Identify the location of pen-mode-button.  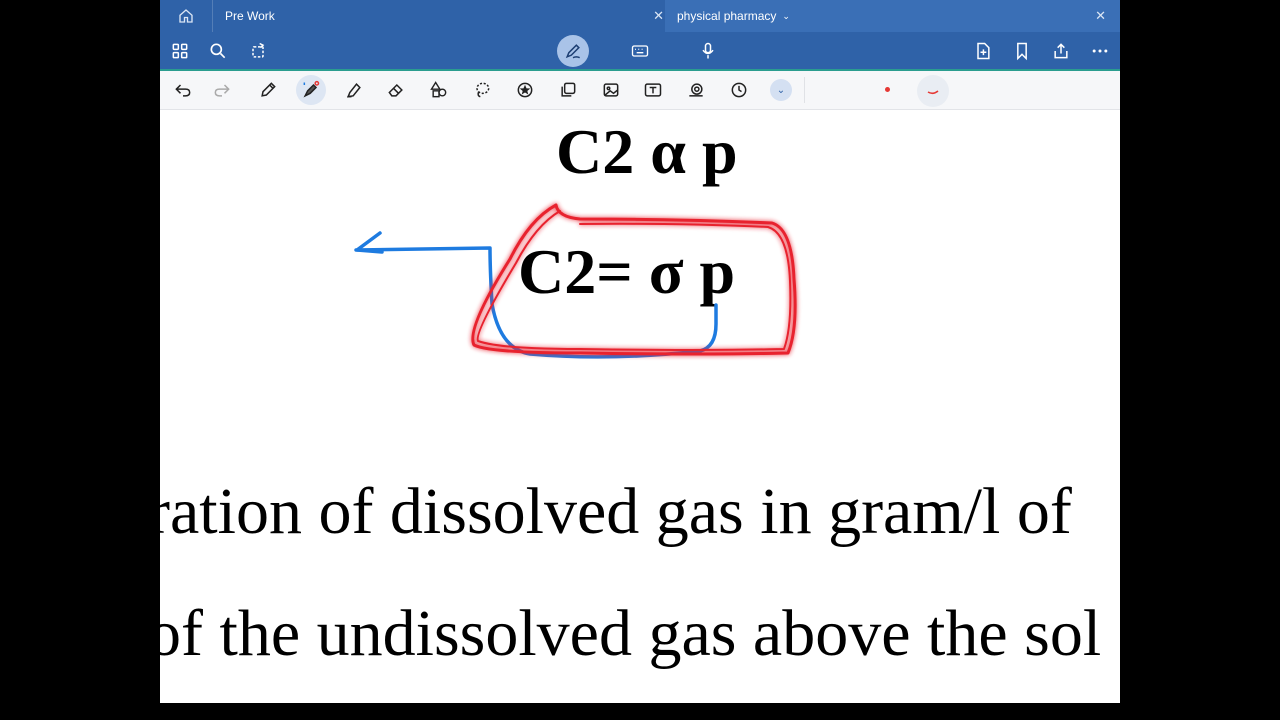
(573, 51).